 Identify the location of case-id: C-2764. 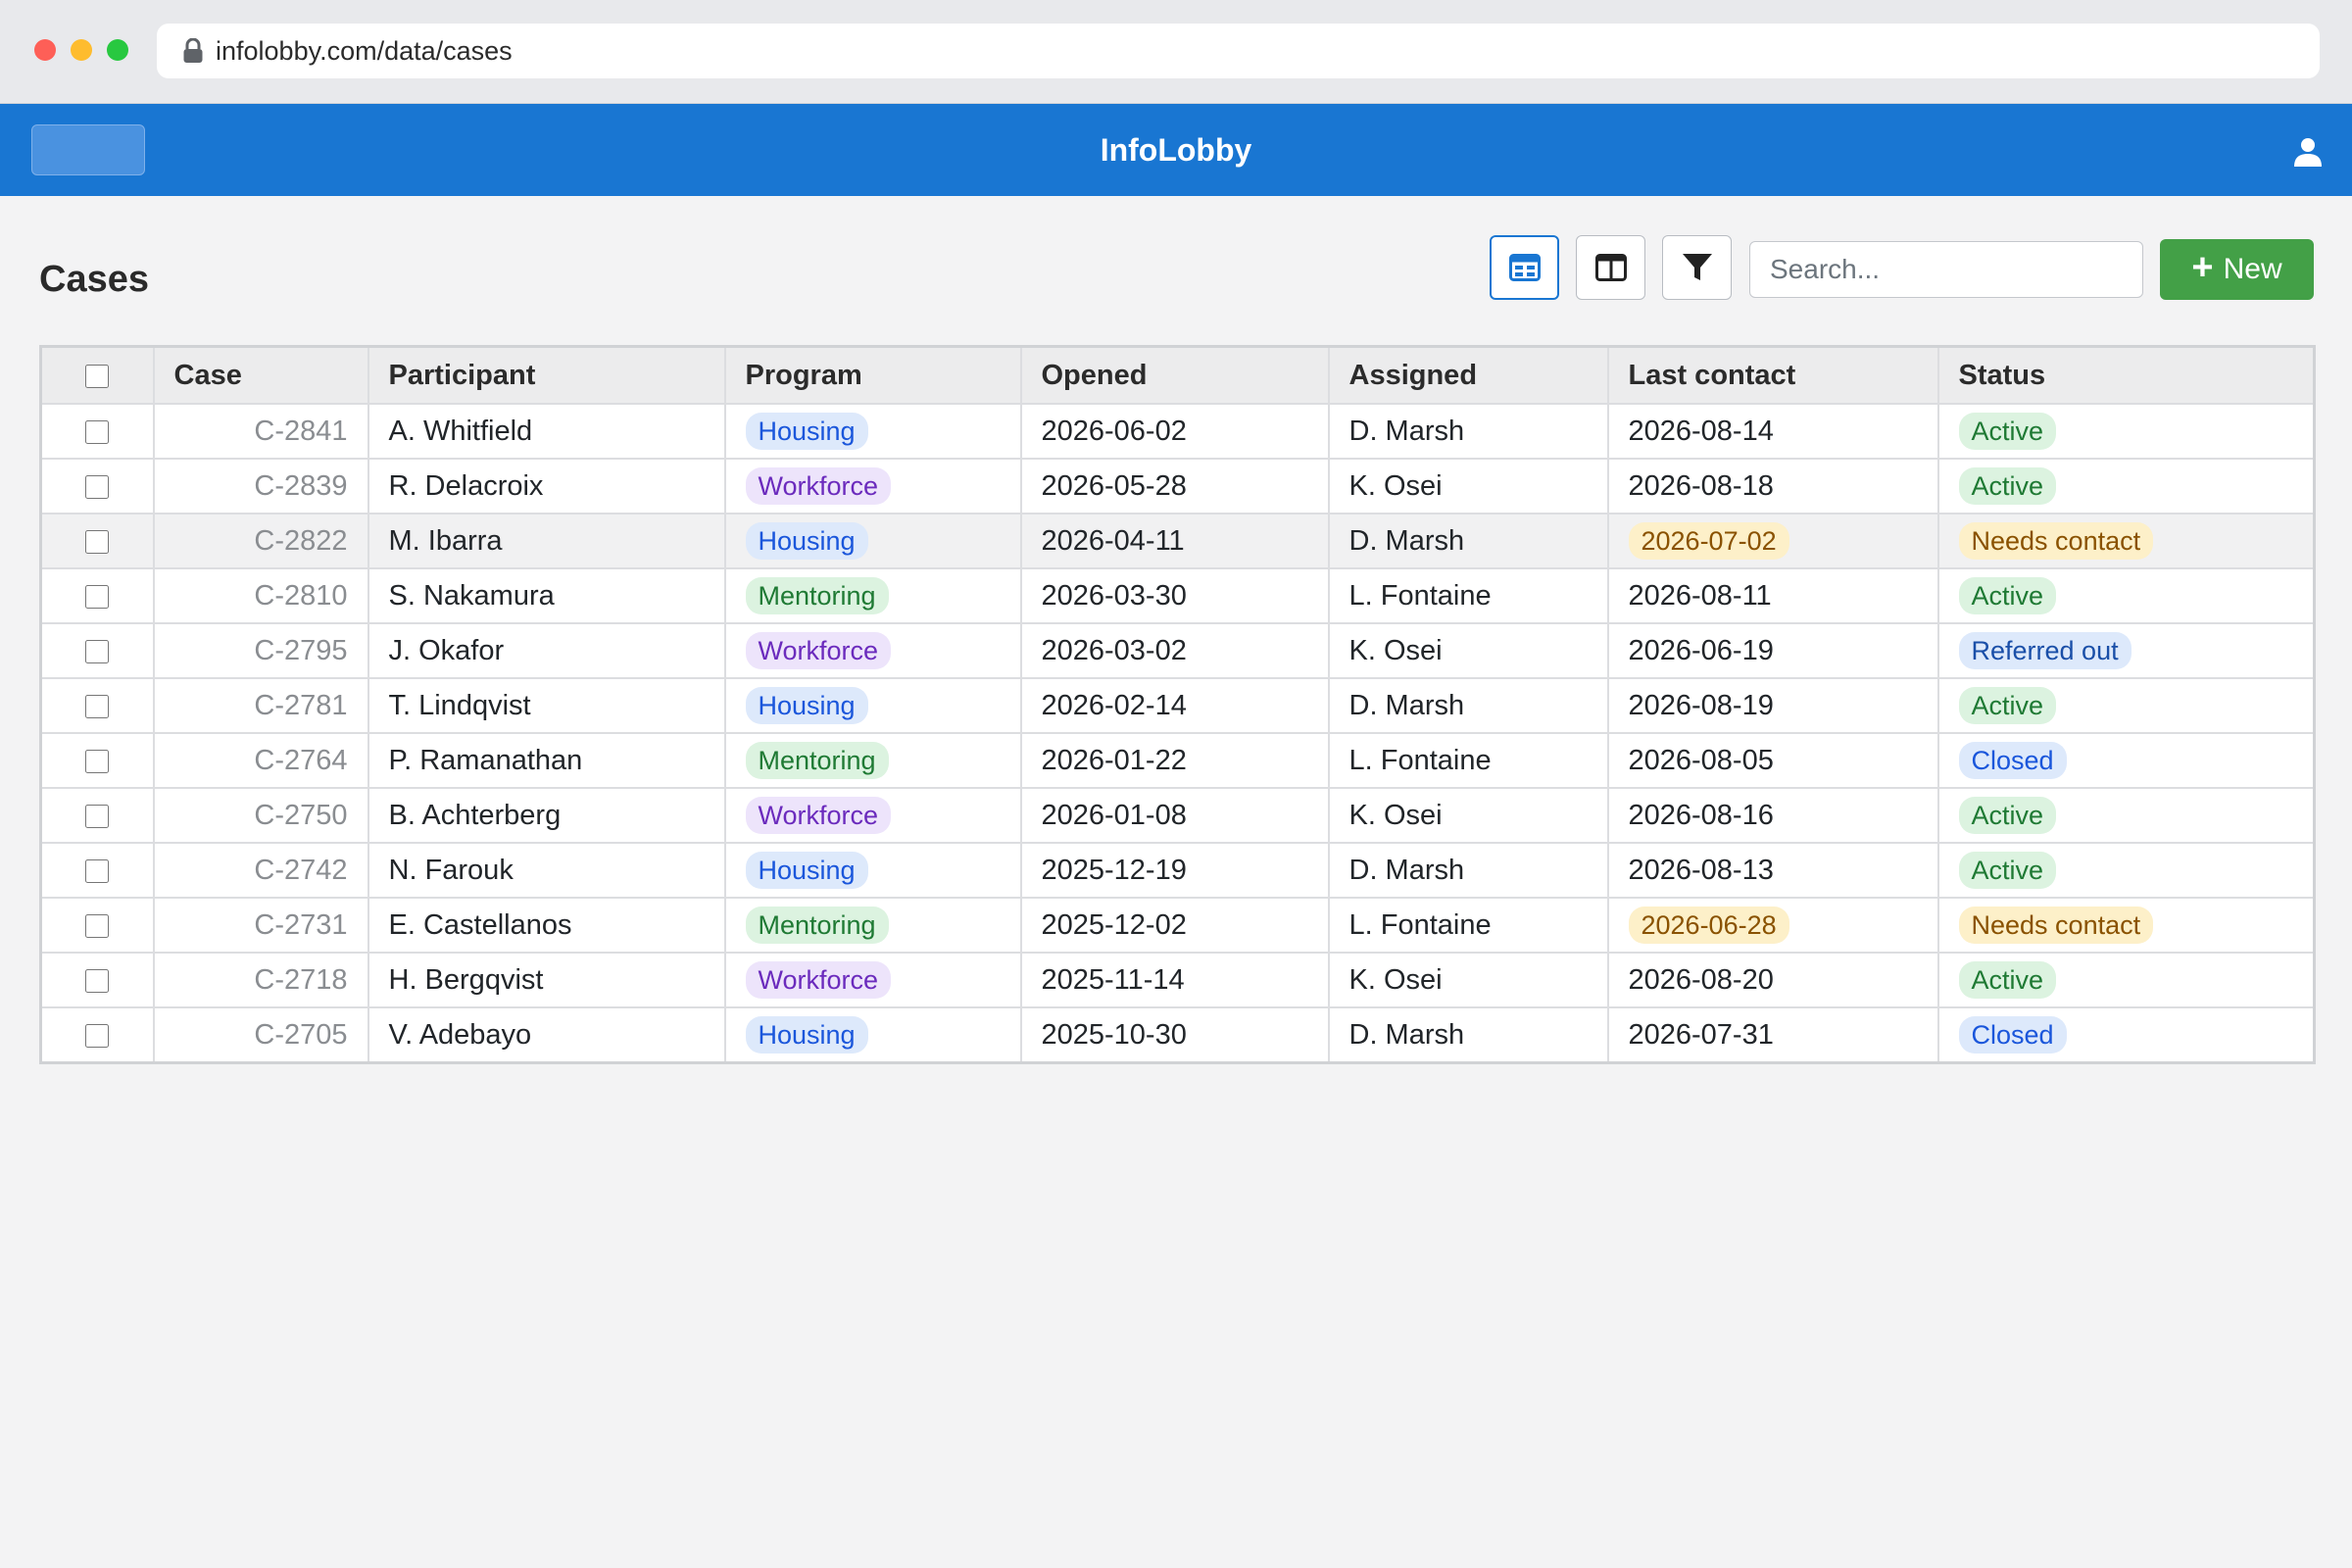
(260, 760).